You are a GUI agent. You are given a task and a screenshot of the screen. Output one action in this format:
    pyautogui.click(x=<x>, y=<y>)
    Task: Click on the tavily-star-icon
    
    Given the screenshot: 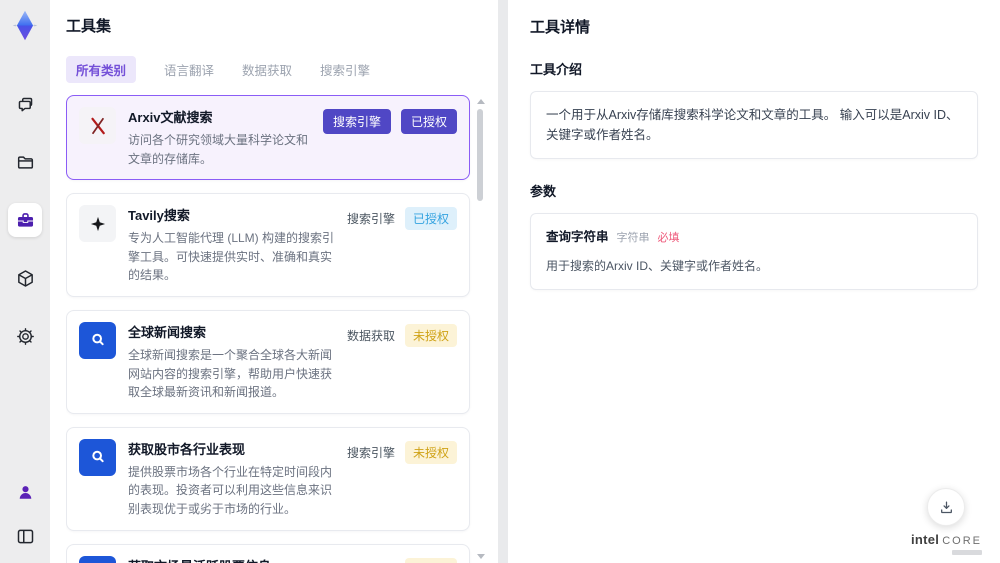 What is the action you would take?
    pyautogui.click(x=97, y=224)
    